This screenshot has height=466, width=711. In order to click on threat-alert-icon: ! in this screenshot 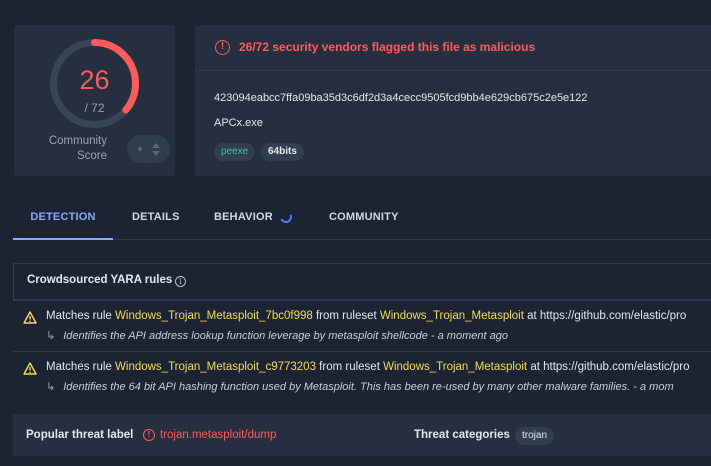, I will do `click(149, 435)`.